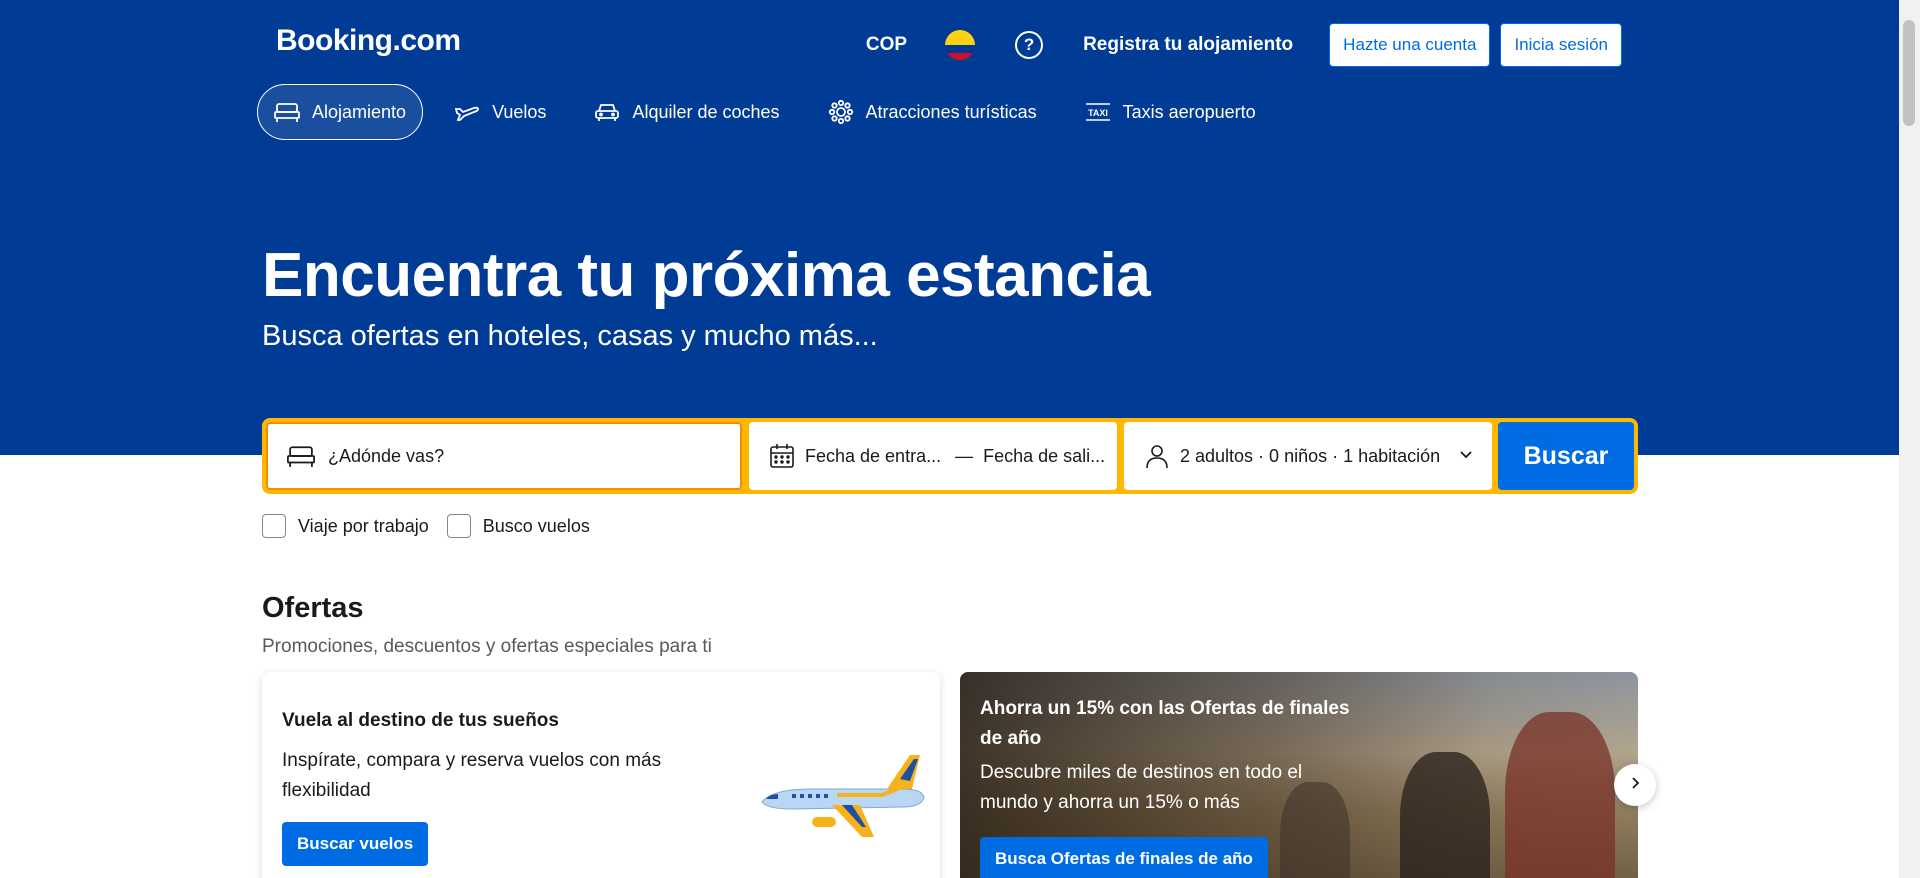 The width and height of the screenshot is (1920, 878). I want to click on destination-field, so click(504, 456).